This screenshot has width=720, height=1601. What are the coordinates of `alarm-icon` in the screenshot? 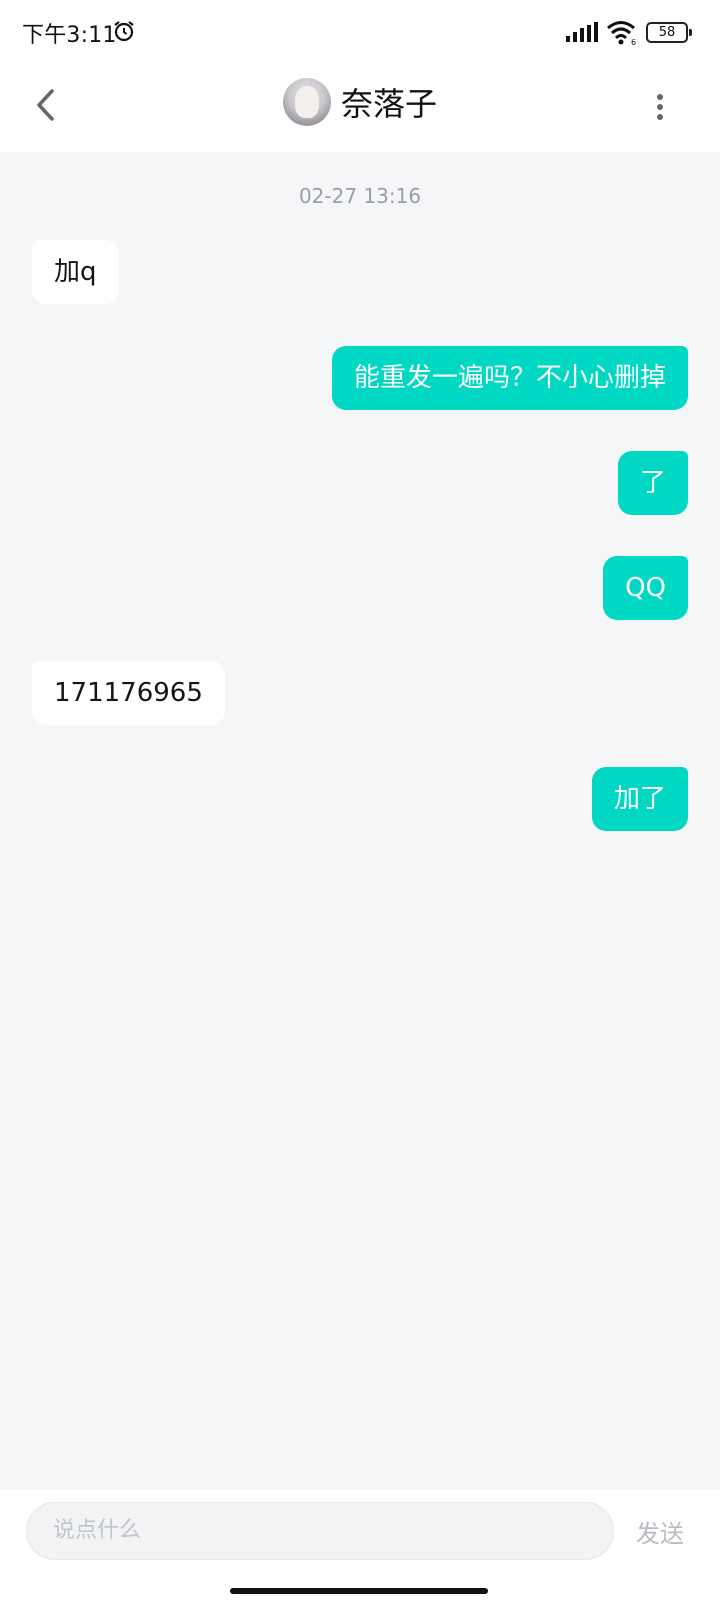 It's located at (124, 31).